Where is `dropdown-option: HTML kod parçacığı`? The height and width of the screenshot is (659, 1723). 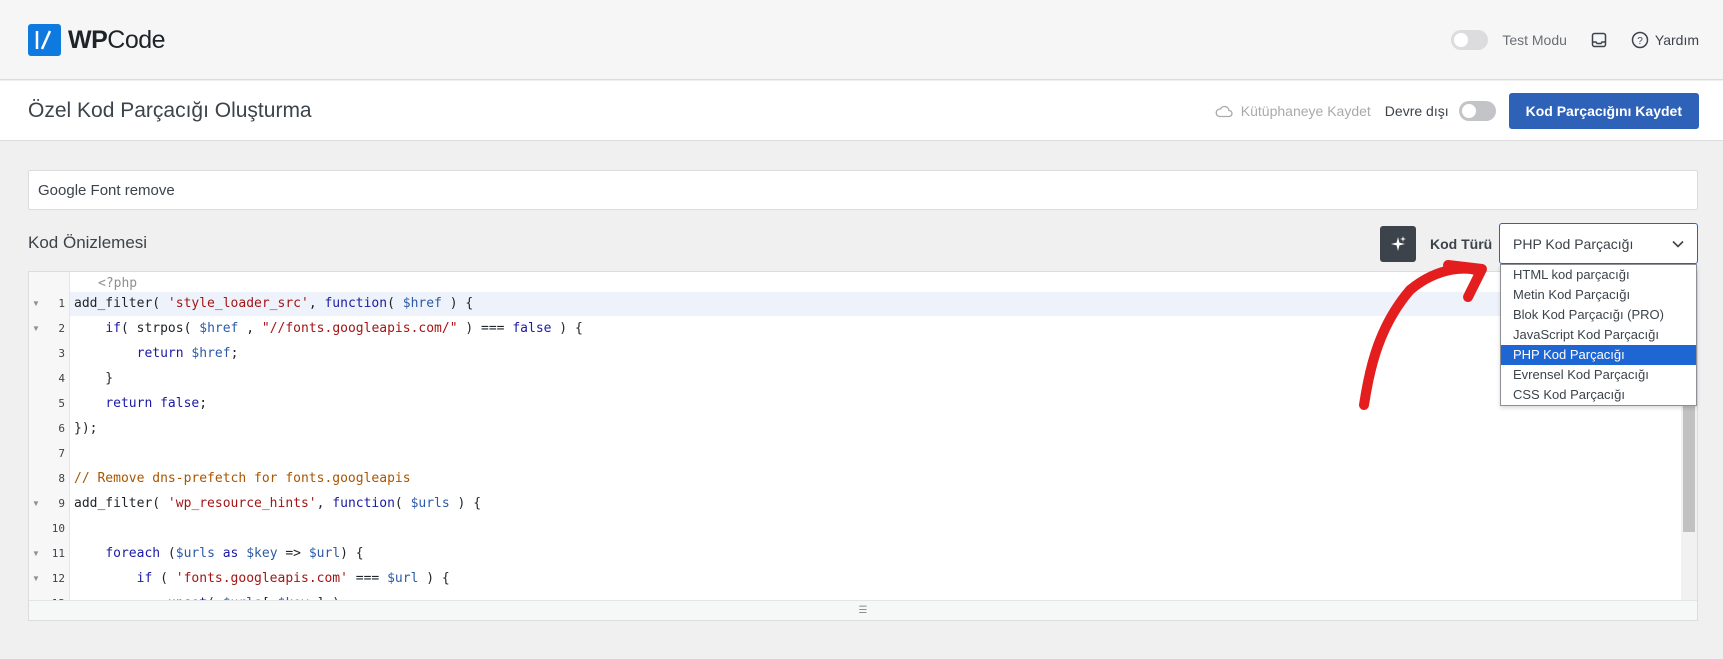 dropdown-option: HTML kod parçacığı is located at coordinates (1598, 275).